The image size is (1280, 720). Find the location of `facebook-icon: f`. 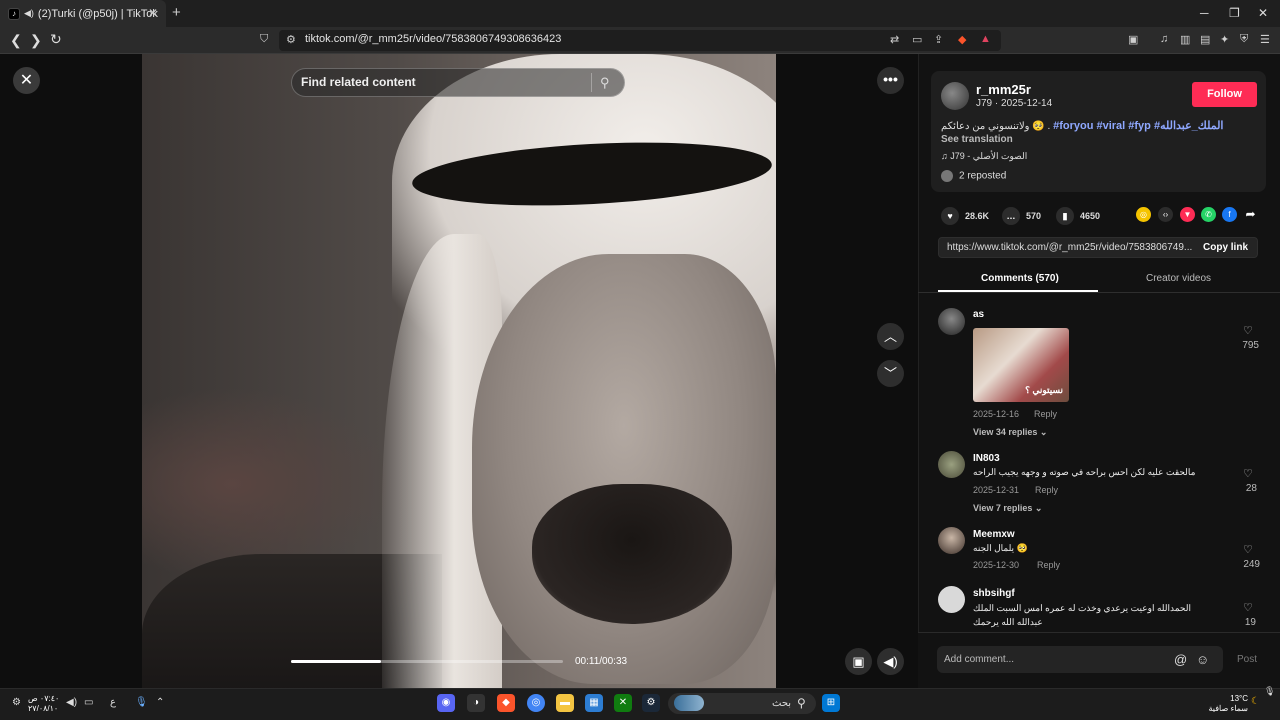

facebook-icon: f is located at coordinates (1229, 214).